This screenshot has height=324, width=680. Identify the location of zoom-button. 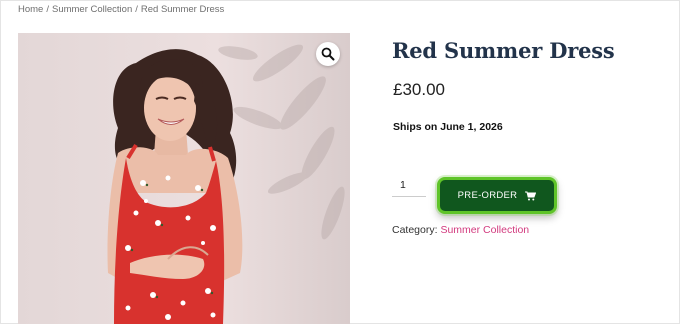
(328, 54).